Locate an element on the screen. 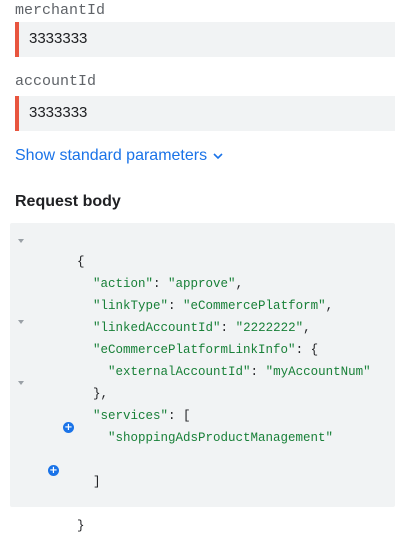  merchant-id-input is located at coordinates (204, 38).